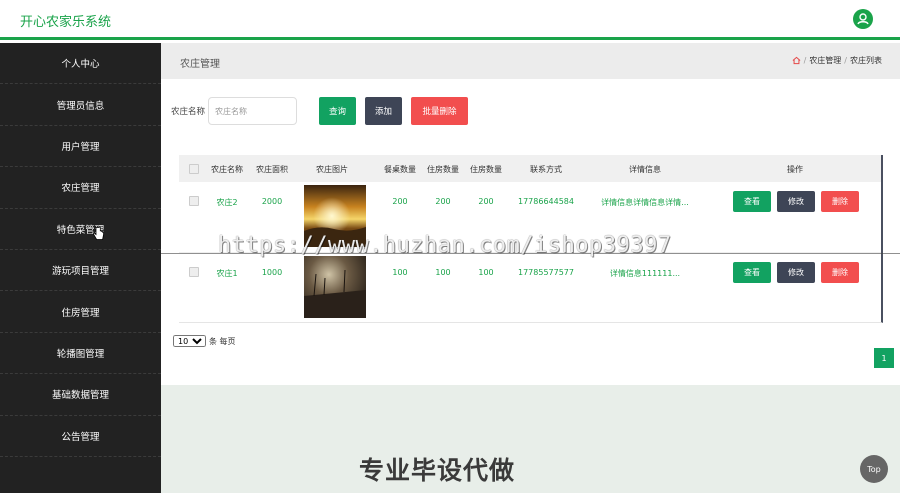  What do you see at coordinates (546, 272) in the screenshot?
I see `phone-cell: 17785577577` at bounding box center [546, 272].